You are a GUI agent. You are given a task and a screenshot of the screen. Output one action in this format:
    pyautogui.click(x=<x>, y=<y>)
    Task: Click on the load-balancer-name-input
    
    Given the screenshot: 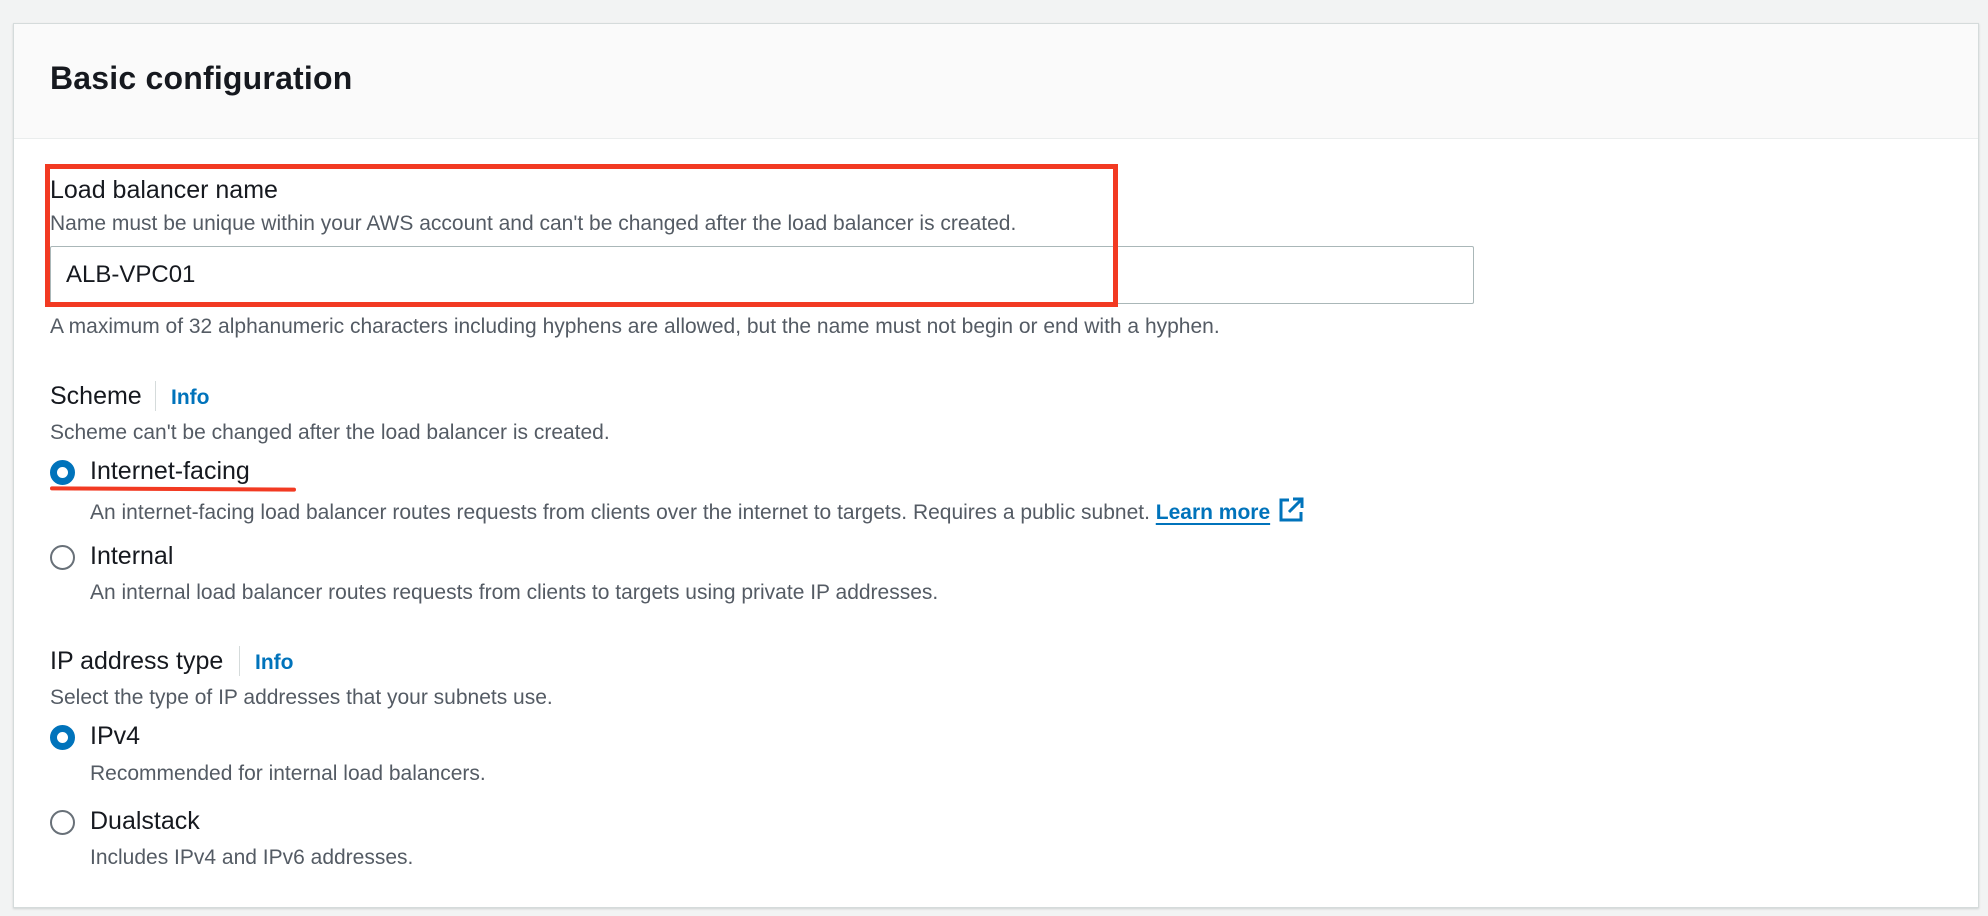 What is the action you would take?
    pyautogui.click(x=762, y=275)
    